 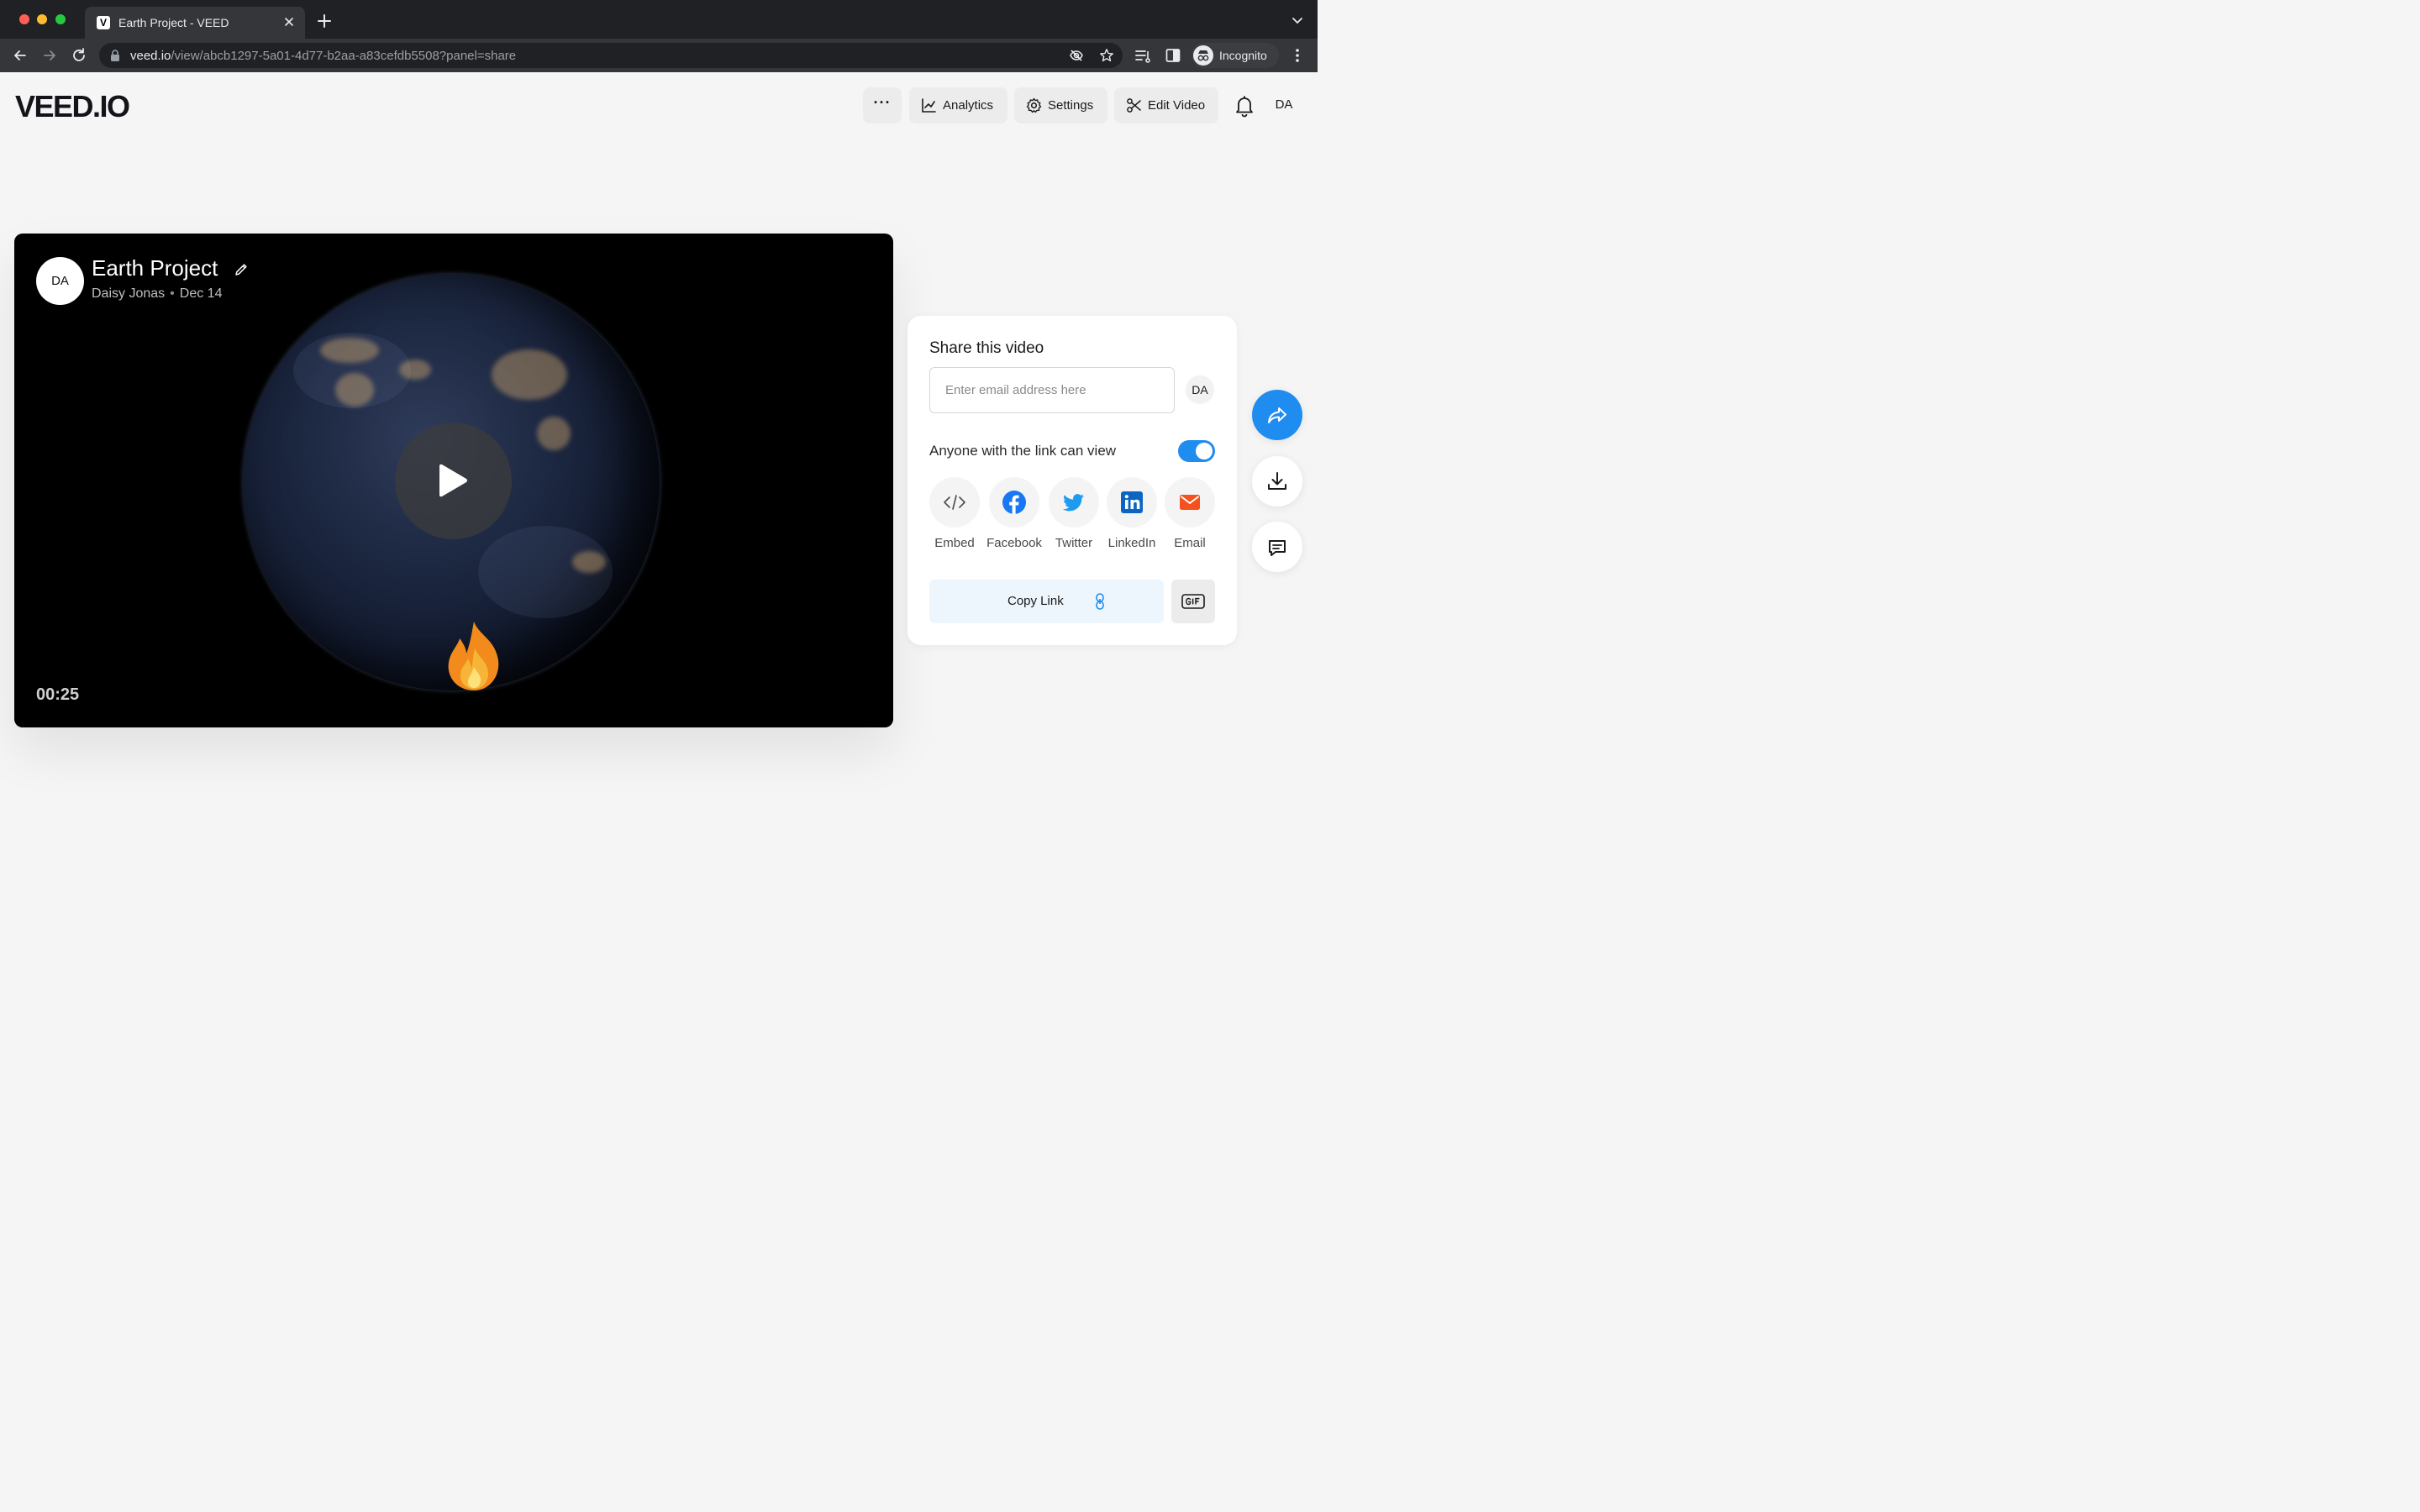 I want to click on comment-bubble-icon, so click(x=1277, y=548).